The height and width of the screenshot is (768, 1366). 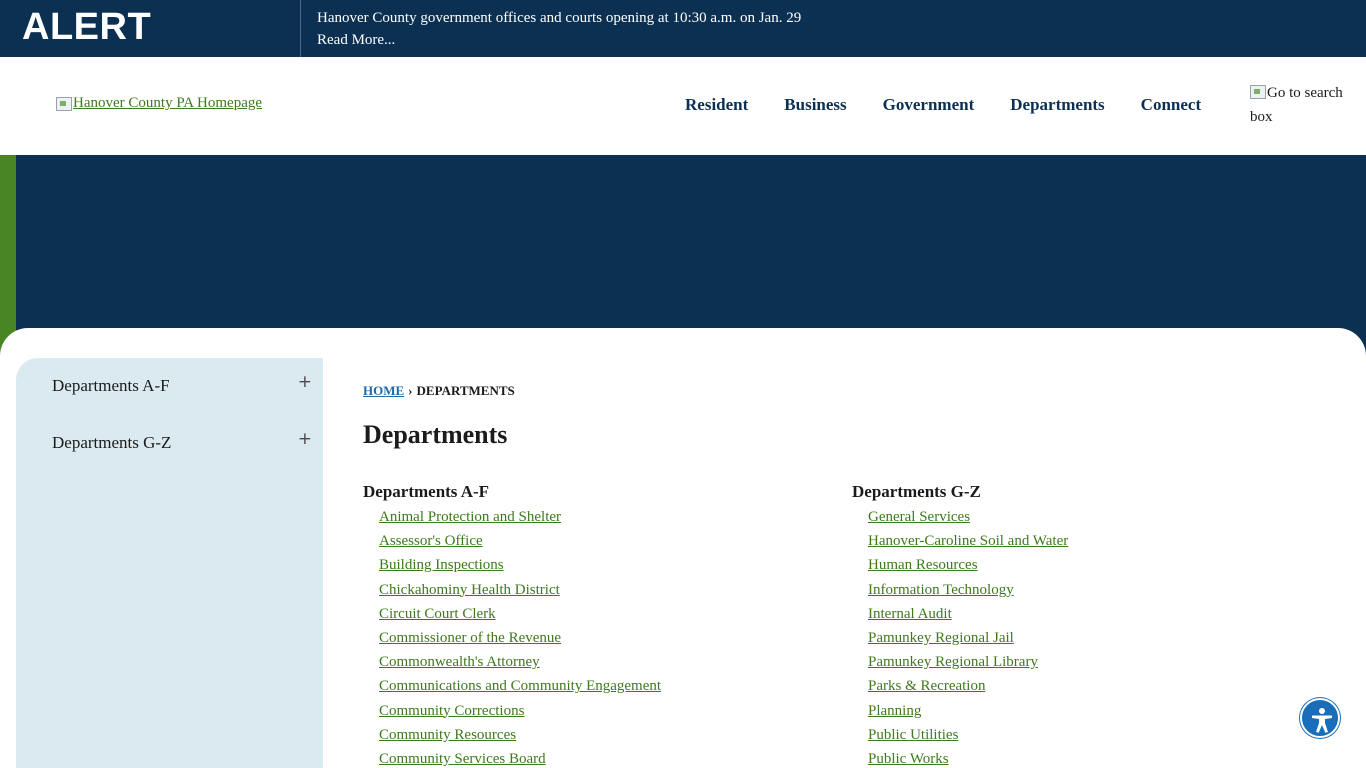 I want to click on list-item: Parks & Recreation, so click(x=968, y=686).